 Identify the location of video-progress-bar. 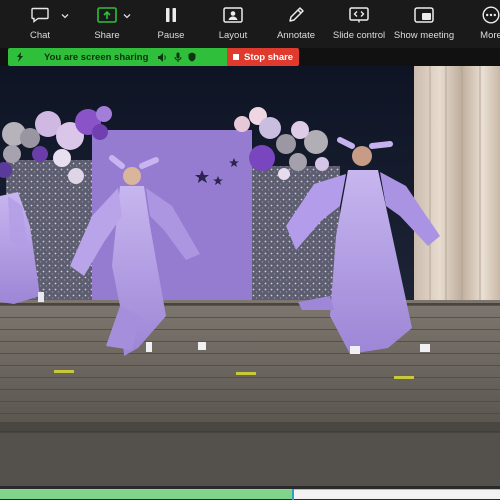
(250, 494).